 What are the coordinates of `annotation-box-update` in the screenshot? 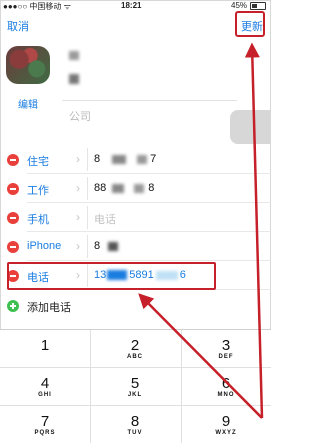 It's located at (250, 24).